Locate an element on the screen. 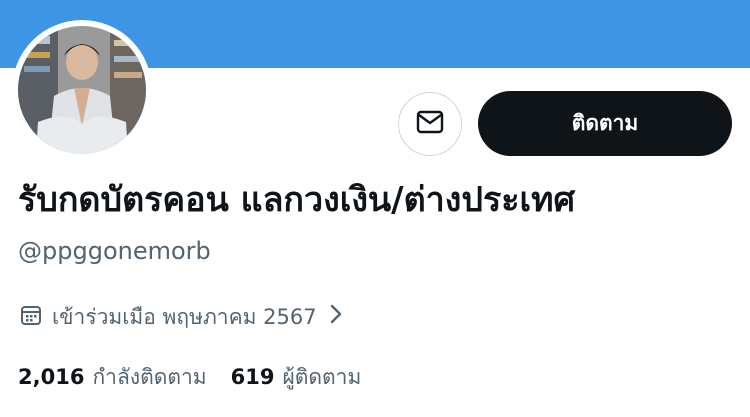 The image size is (750, 417). followers-count: 619 is located at coordinates (252, 376).